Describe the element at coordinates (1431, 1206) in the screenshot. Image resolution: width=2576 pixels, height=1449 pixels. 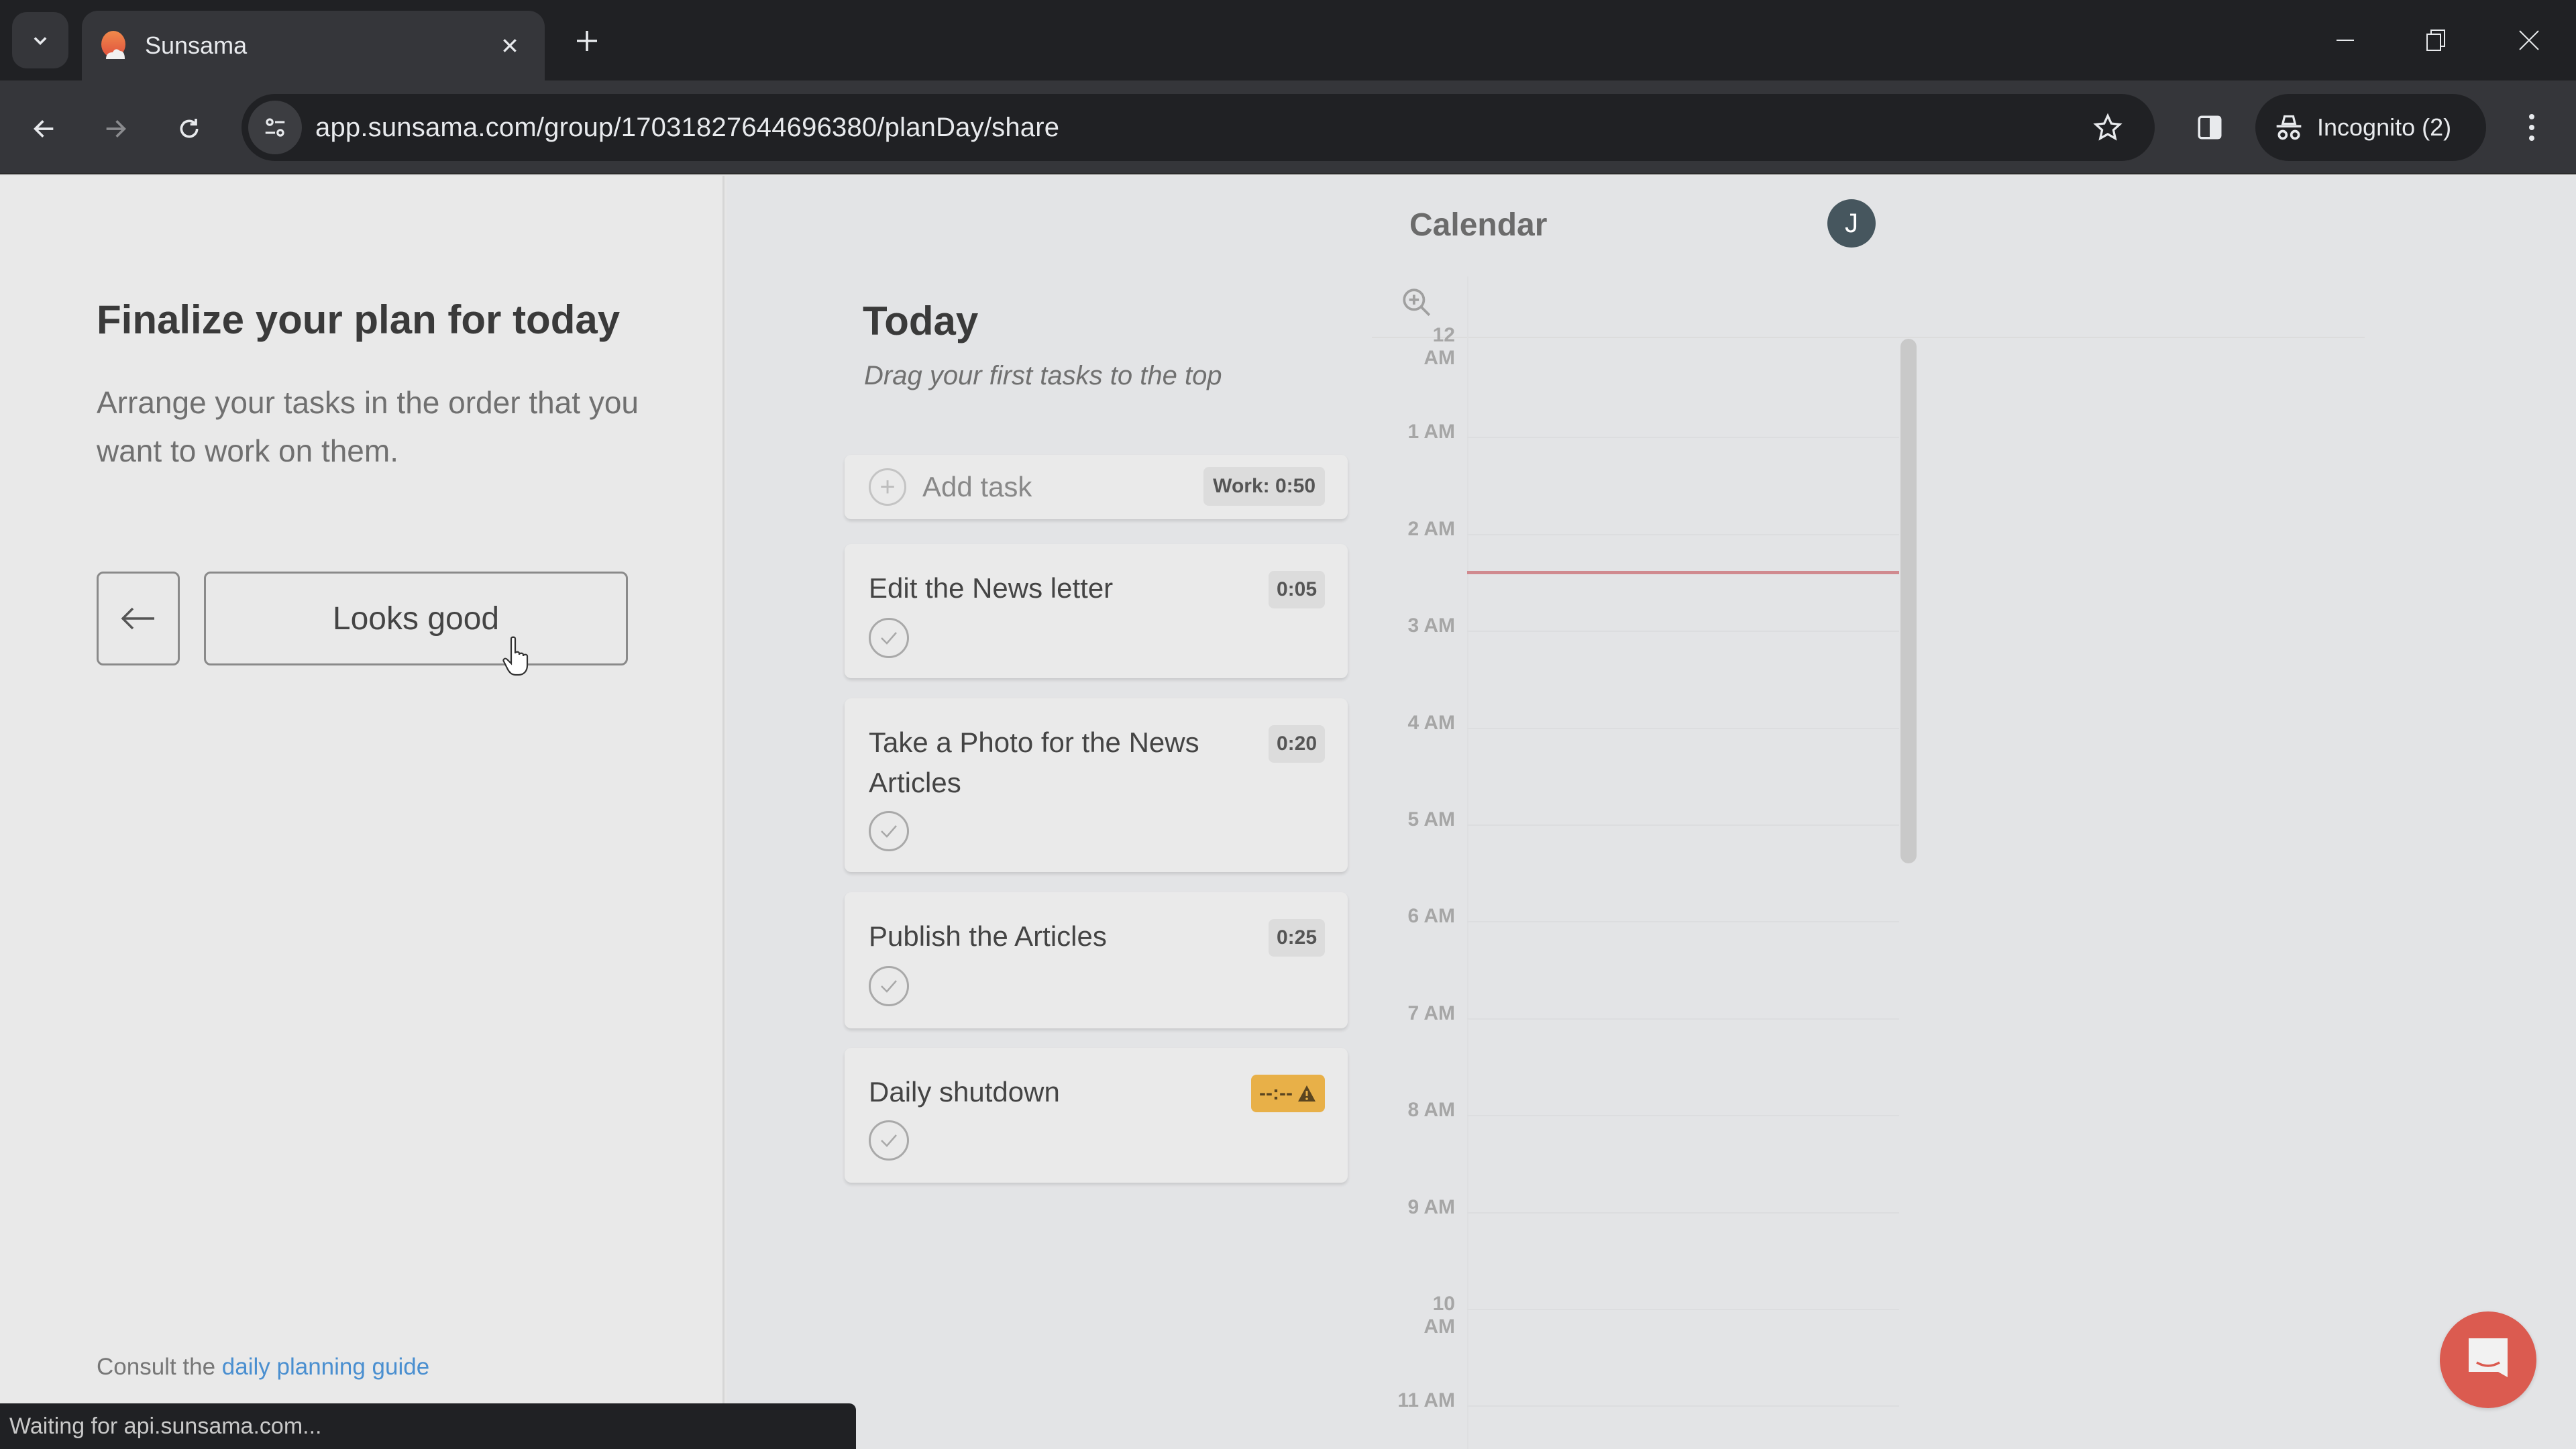
I see `hour-label: 9 AM` at that location.